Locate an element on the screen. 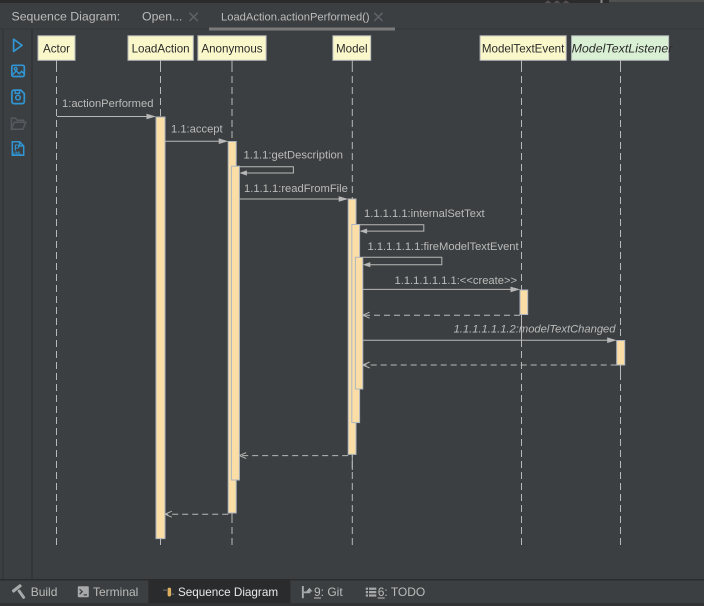 The image size is (704, 606). svg-text: 1.1.1.1:readFromFile is located at coordinates (296, 189).